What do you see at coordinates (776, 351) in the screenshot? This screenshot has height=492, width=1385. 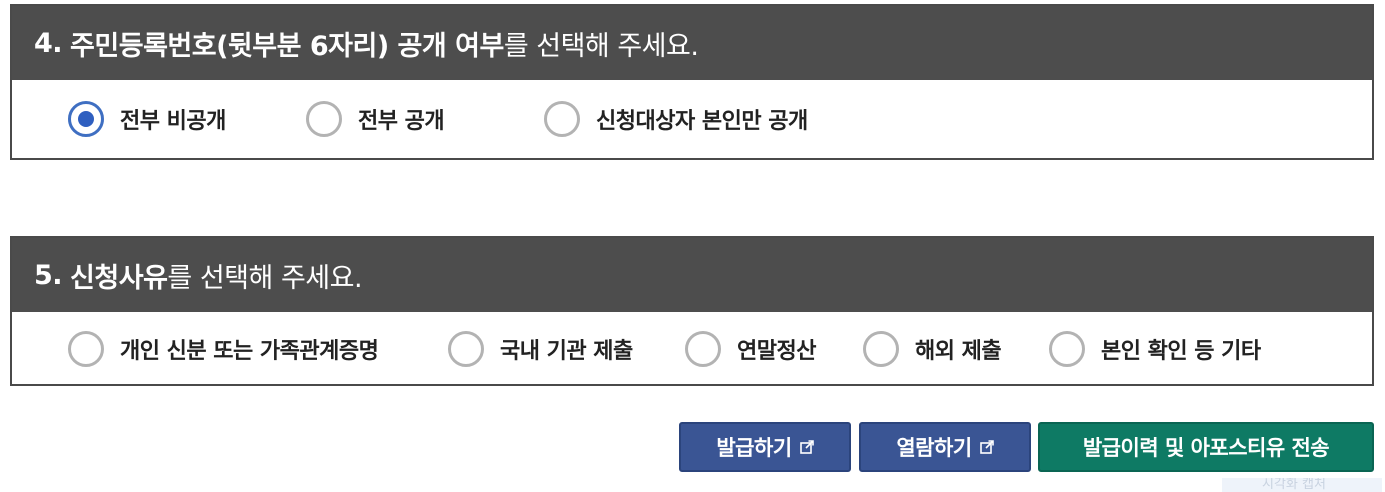 I see `option-label: 연말정산` at bounding box center [776, 351].